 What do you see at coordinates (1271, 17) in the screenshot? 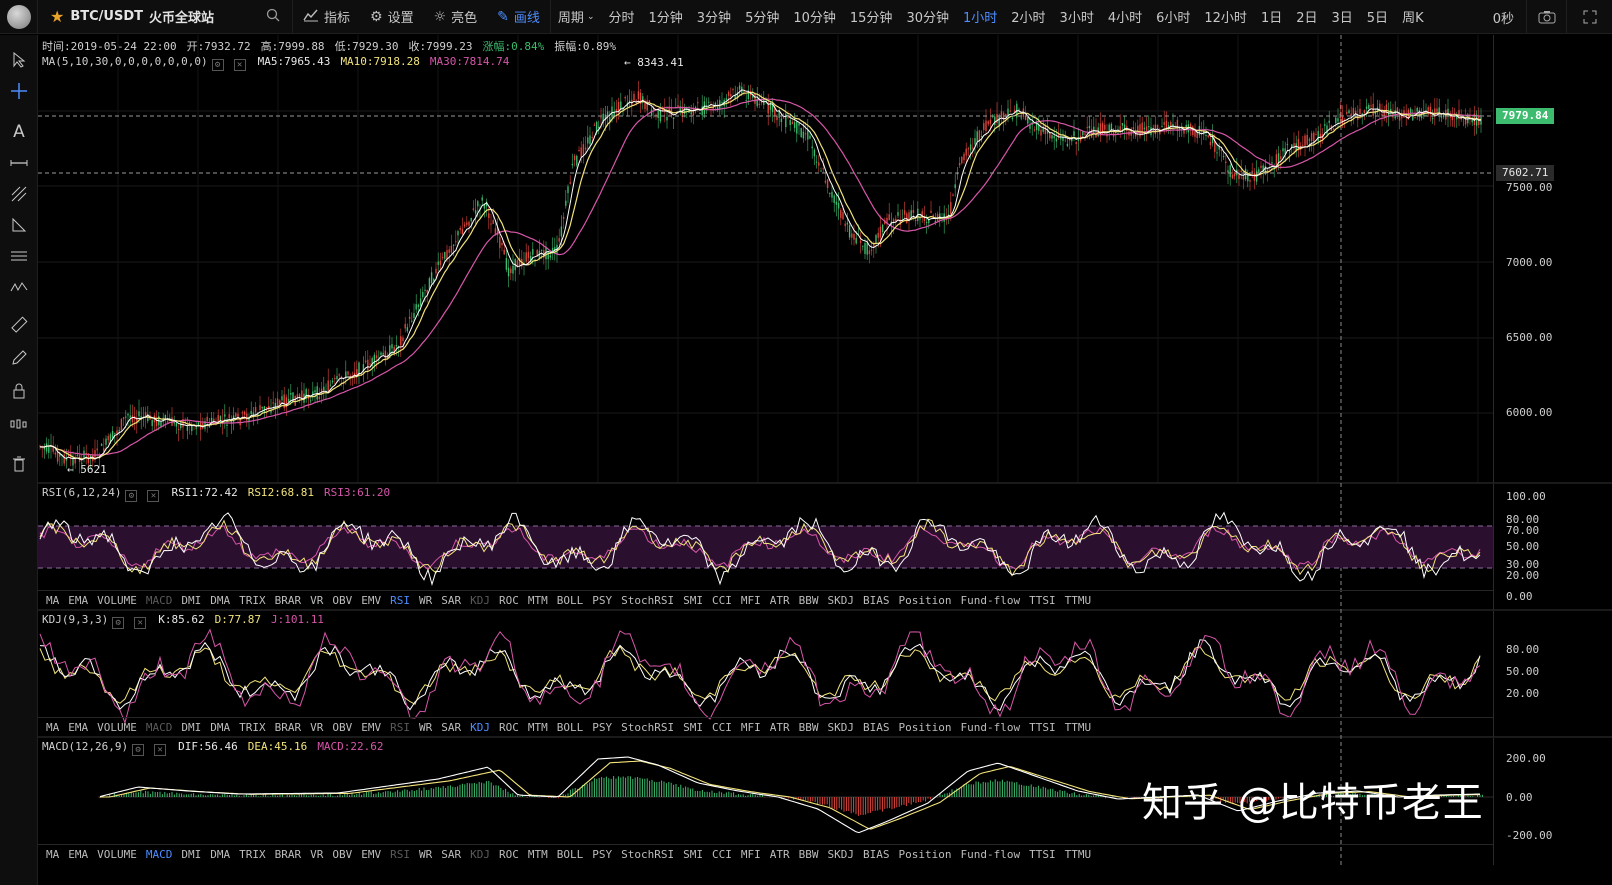
I see `period-option: 1日` at bounding box center [1271, 17].